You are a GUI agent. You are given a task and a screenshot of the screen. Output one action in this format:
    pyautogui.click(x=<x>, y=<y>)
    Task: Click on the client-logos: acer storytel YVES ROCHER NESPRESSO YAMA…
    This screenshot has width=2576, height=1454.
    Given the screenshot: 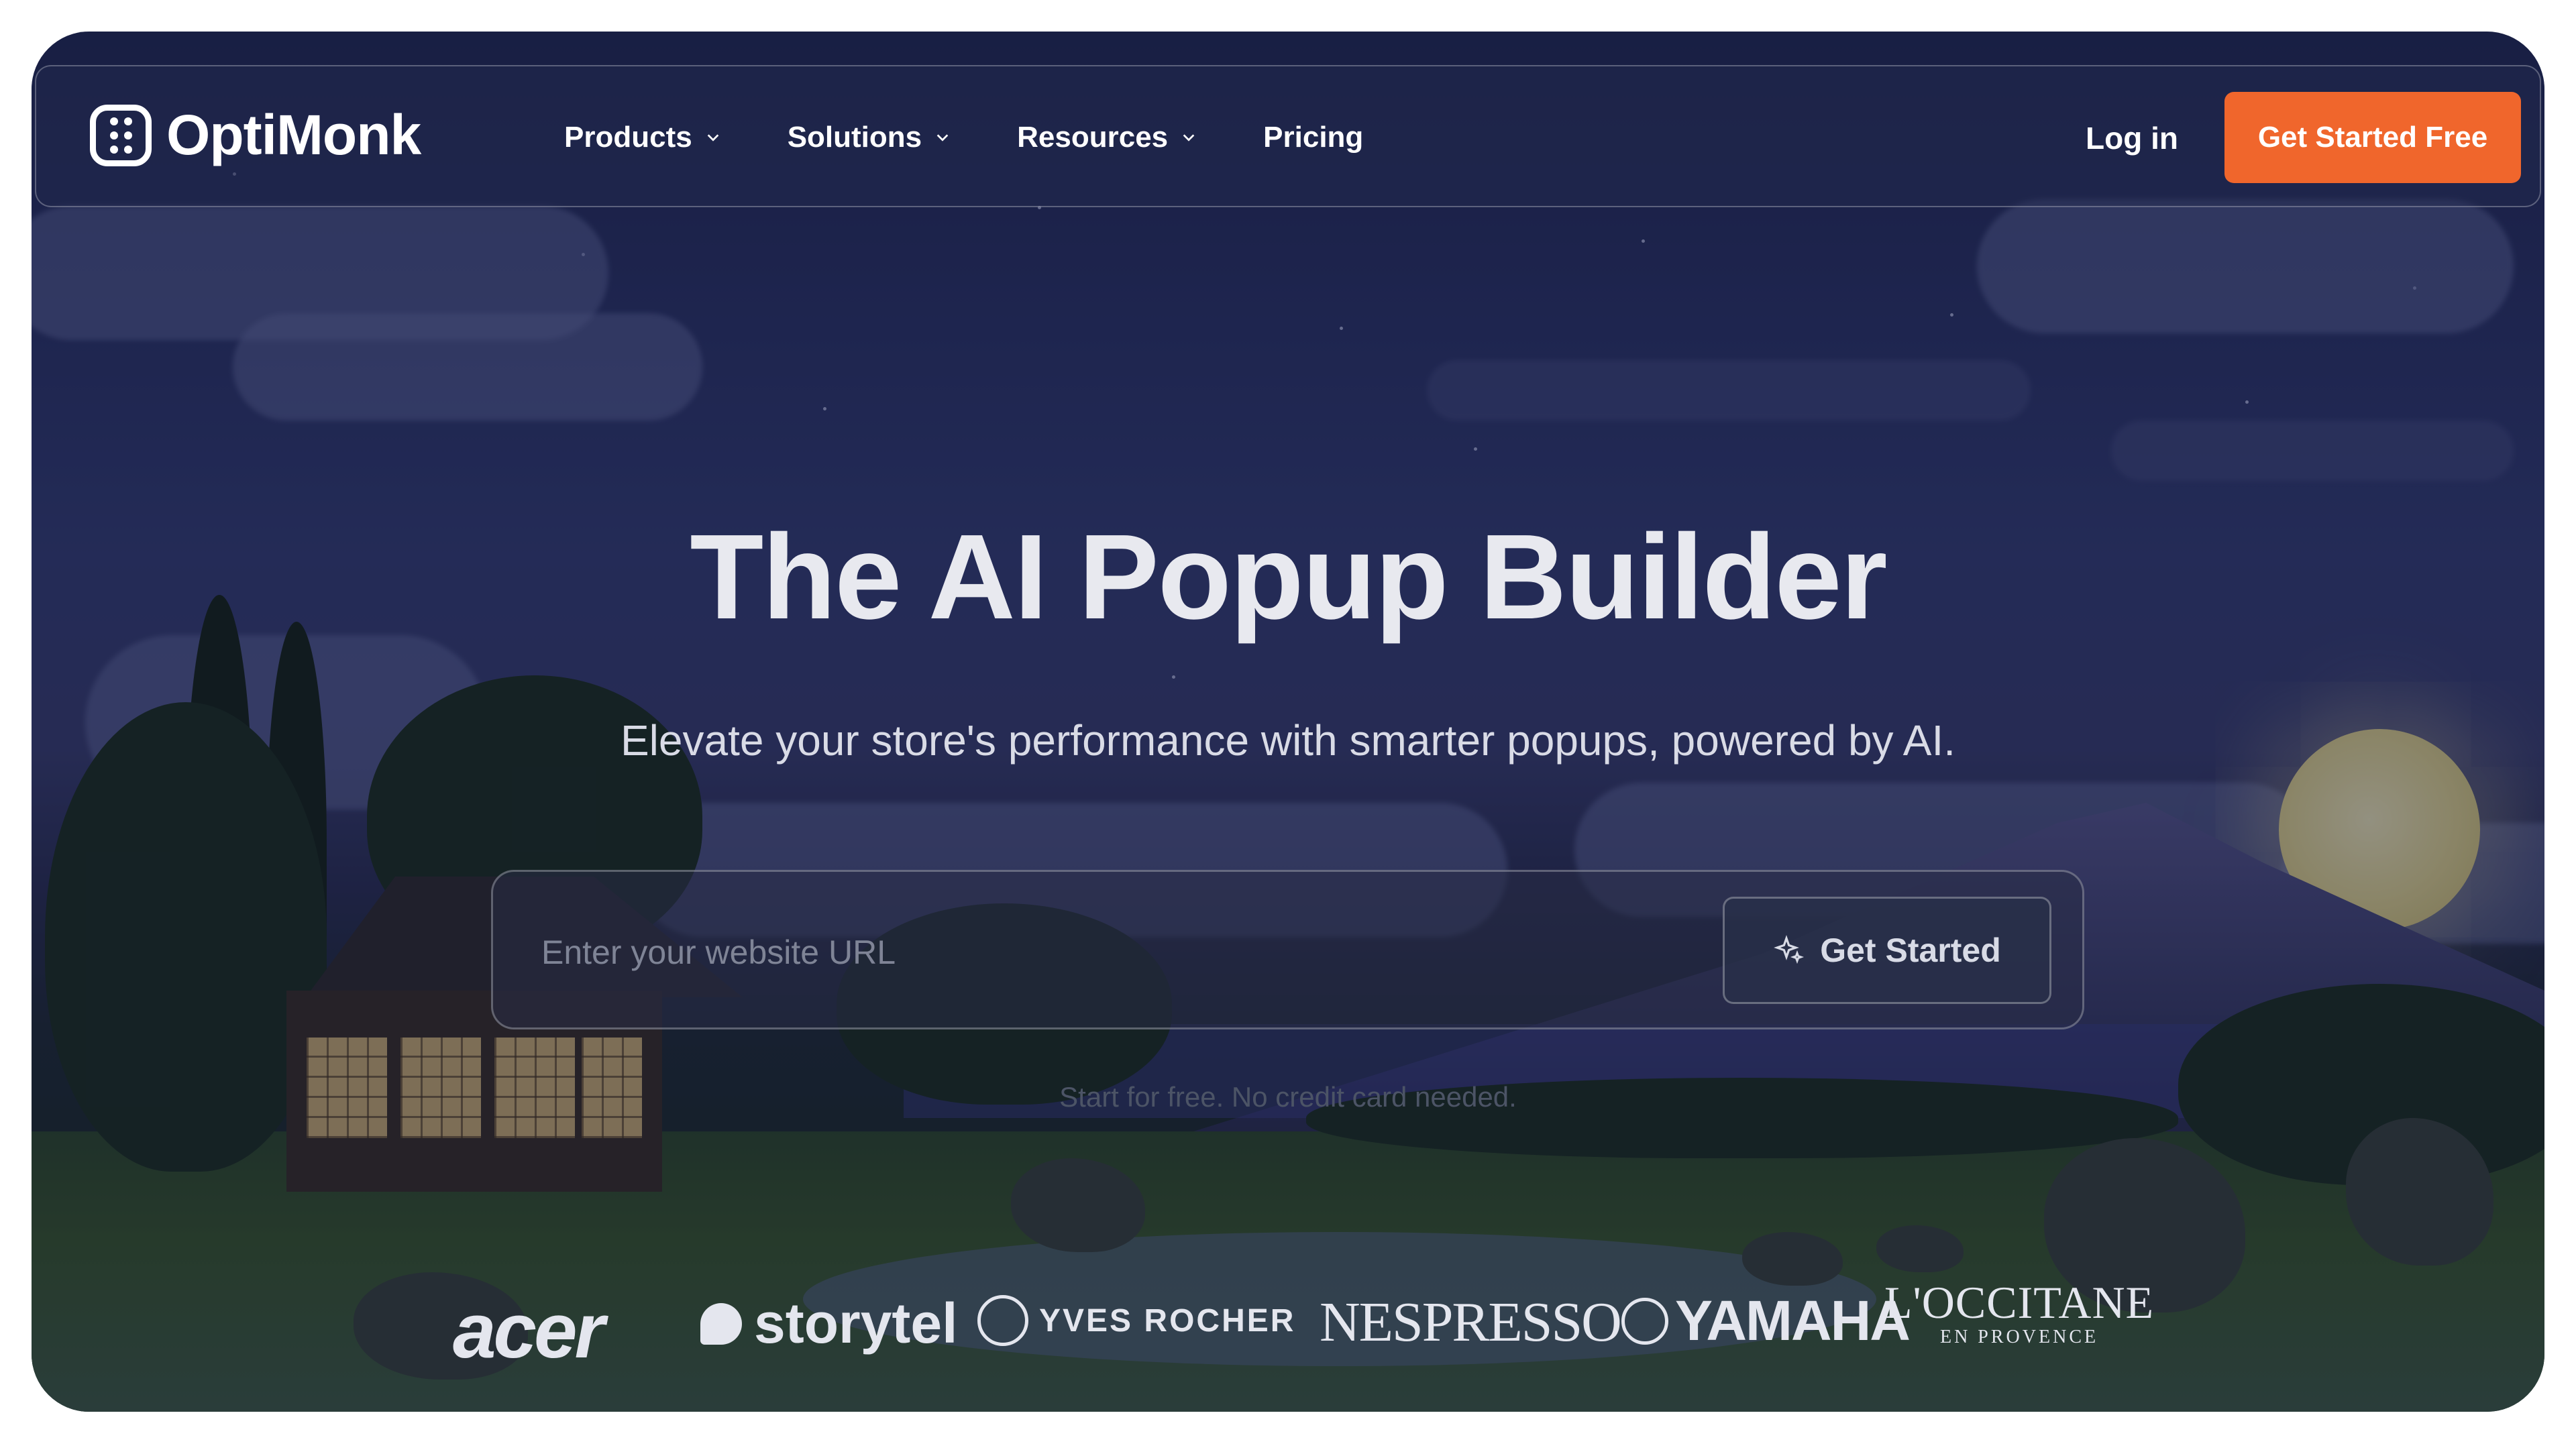 What is the action you would take?
    pyautogui.click(x=1288, y=1325)
    